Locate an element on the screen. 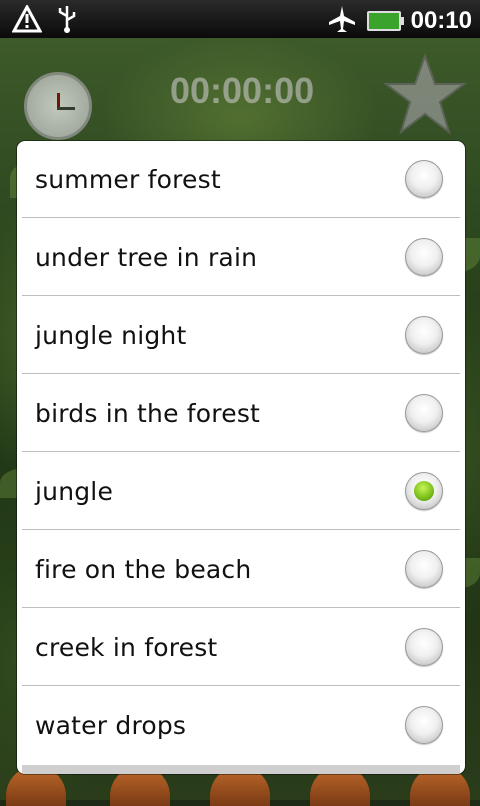 This screenshot has height=806, width=480. alarm-clock-icon is located at coordinates (58, 106).